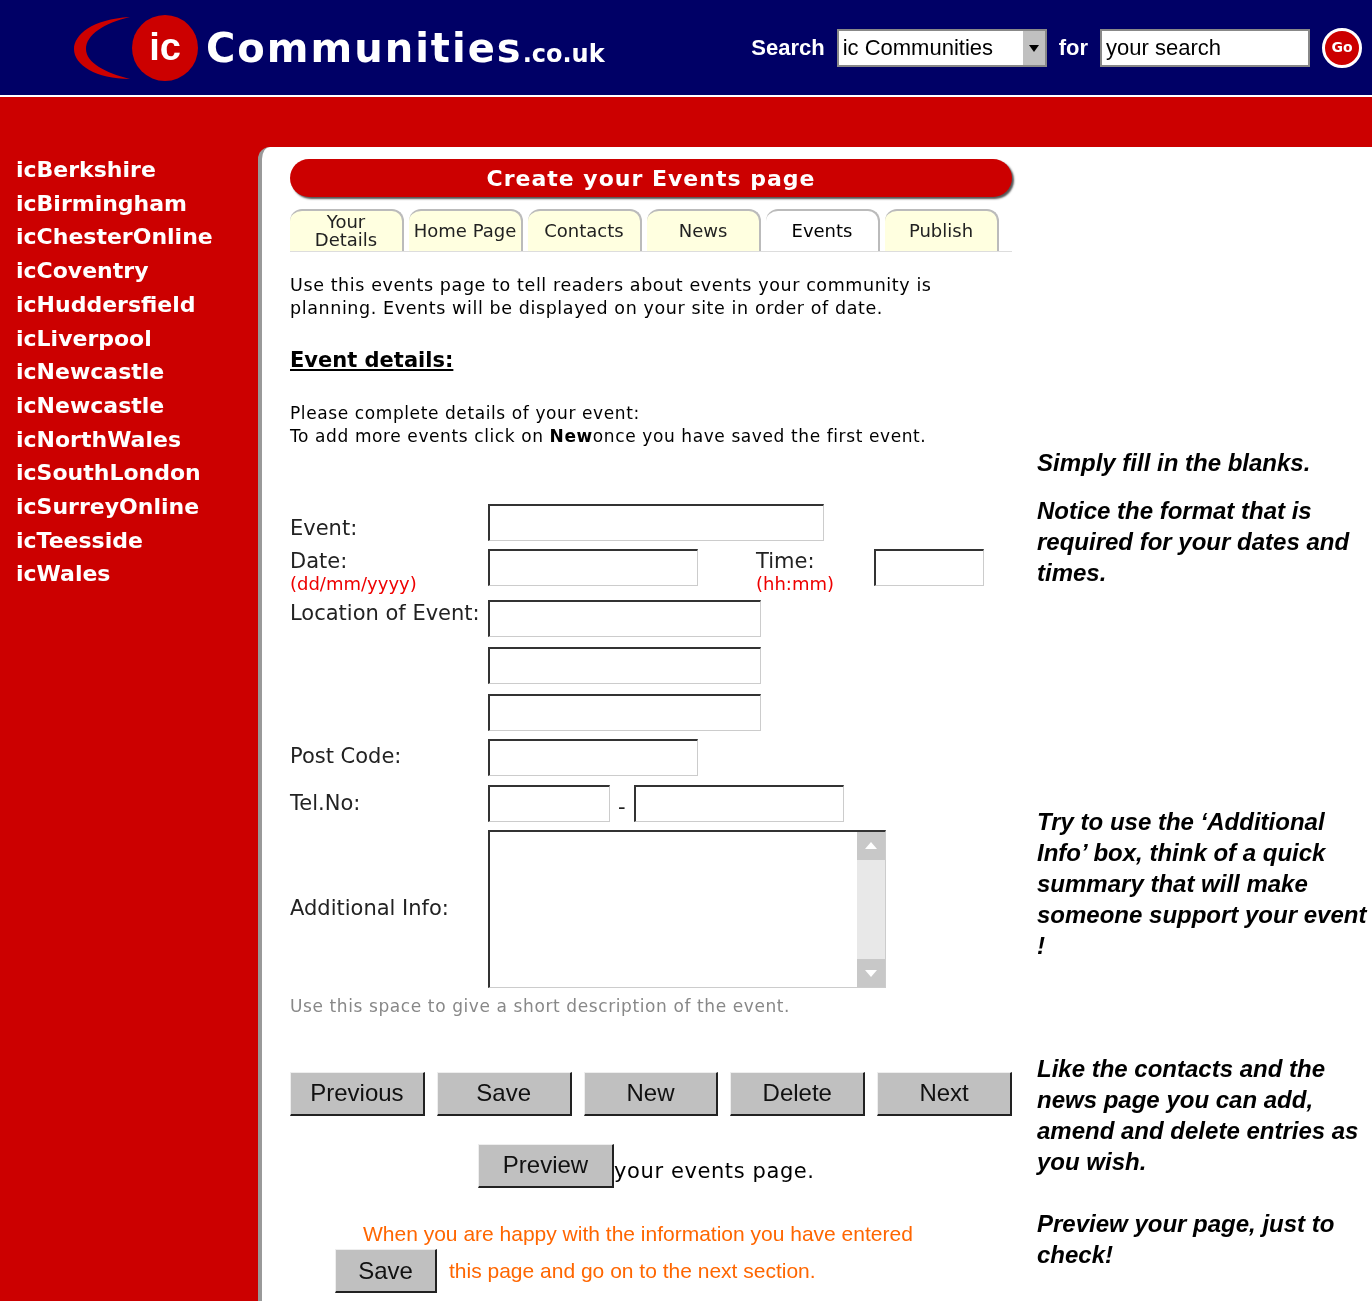  Describe the element at coordinates (942, 230) in the screenshot. I see `tab: Publish` at that location.